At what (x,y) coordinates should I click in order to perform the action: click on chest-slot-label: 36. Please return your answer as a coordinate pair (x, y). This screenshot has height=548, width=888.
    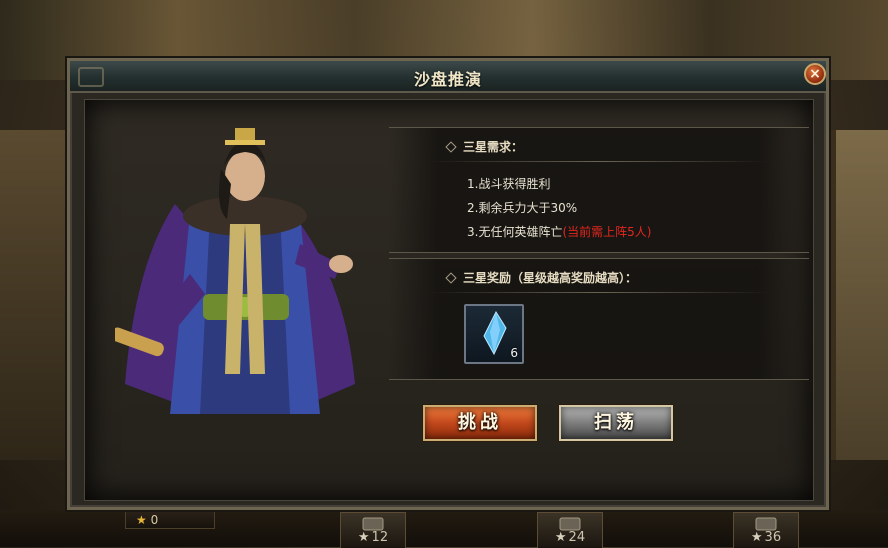
    Looking at the image, I should click on (773, 537).